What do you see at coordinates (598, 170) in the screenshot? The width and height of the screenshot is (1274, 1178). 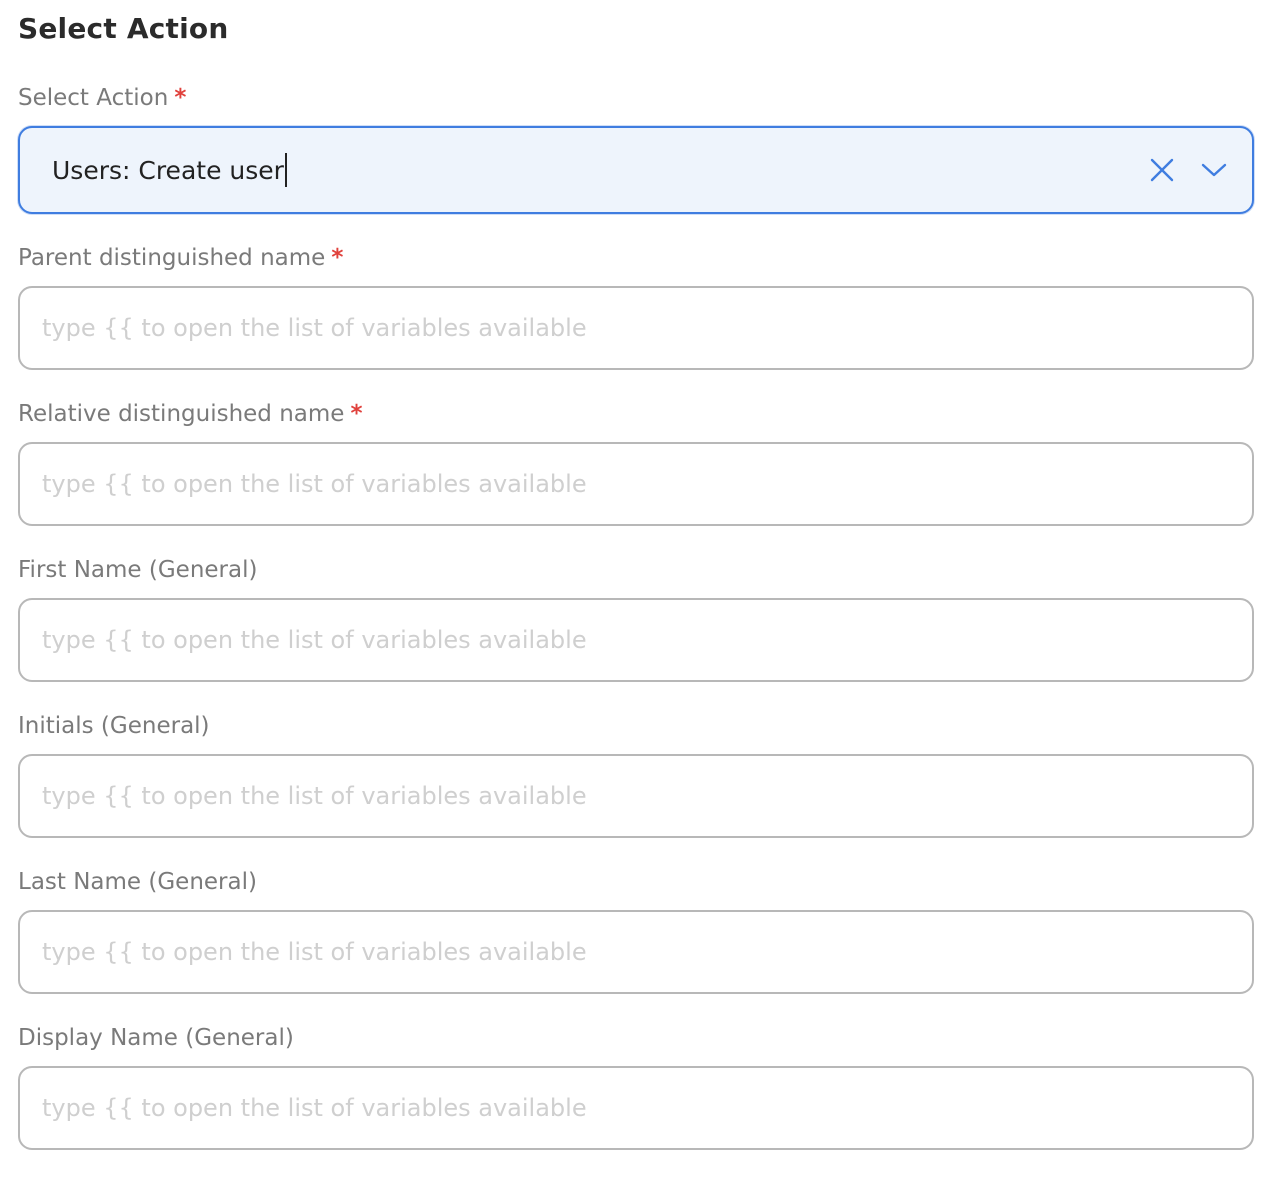 I see `action-select-value-wrap: Users: Create user` at bounding box center [598, 170].